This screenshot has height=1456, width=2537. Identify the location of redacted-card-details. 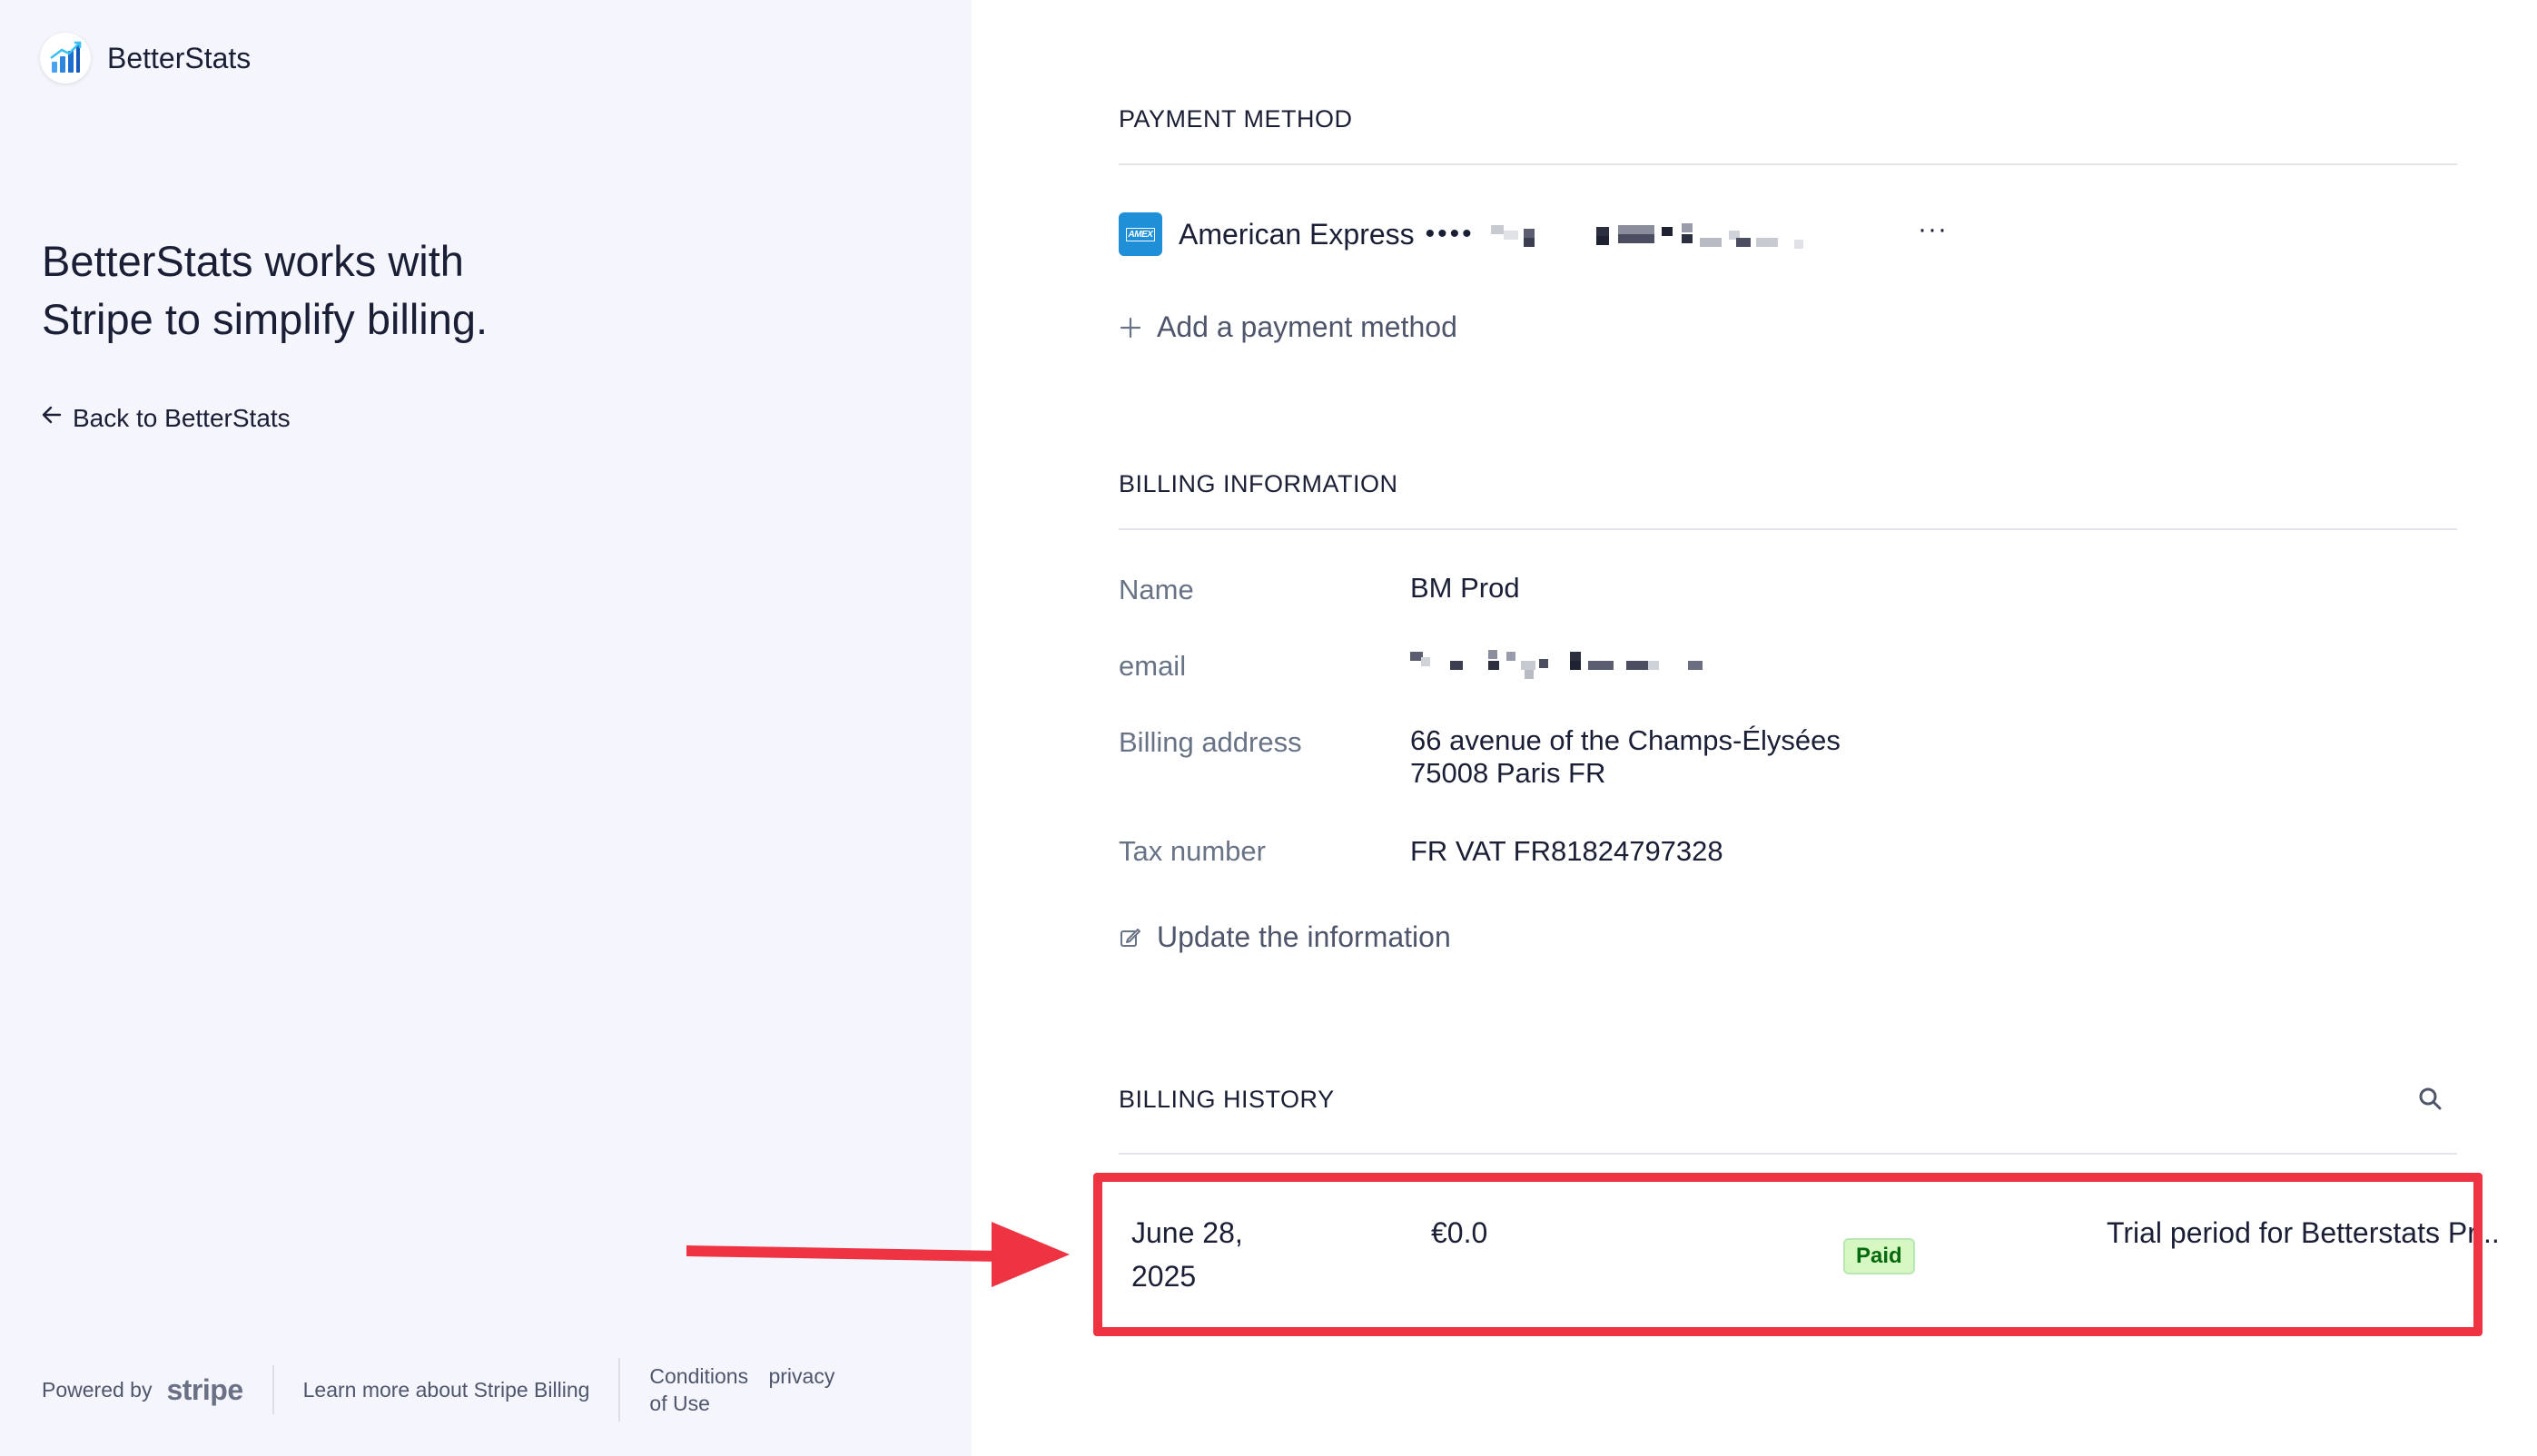
(1667, 235).